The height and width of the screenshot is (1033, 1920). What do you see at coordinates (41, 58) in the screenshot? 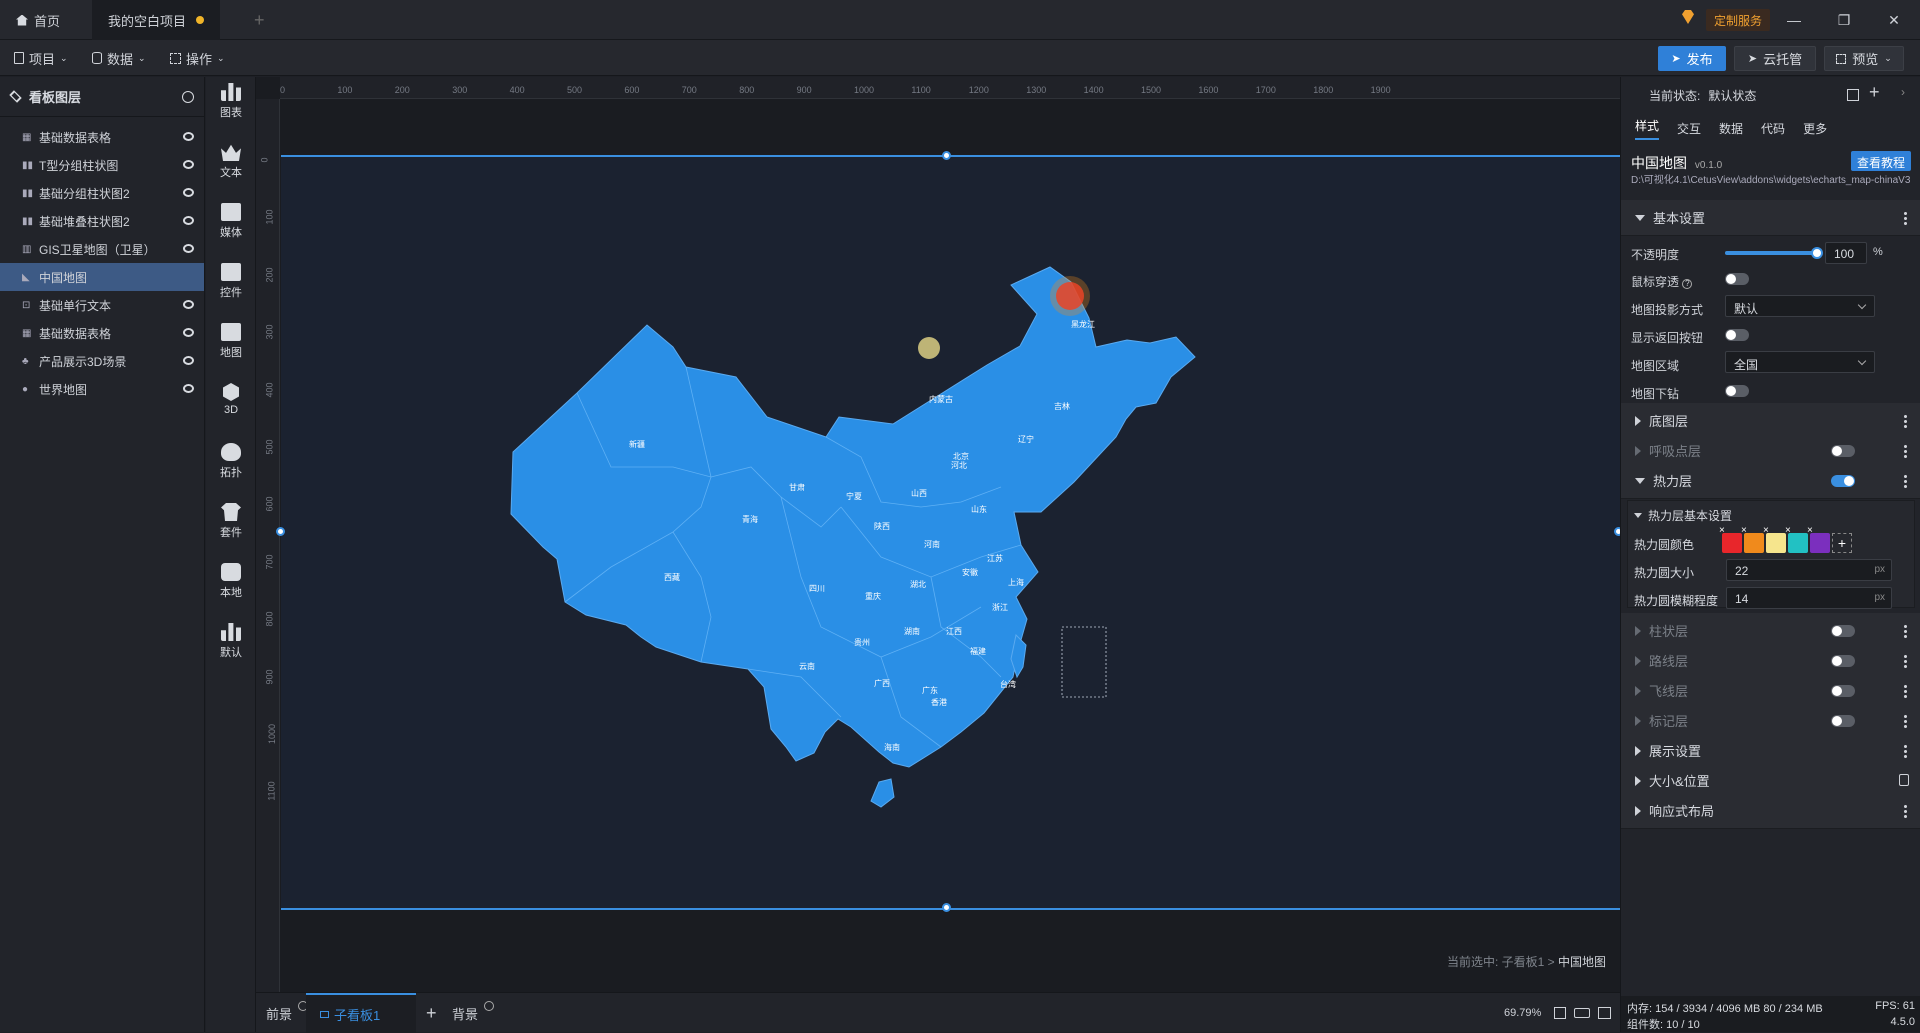
I see `menu-project: 项目 ⌄` at bounding box center [41, 58].